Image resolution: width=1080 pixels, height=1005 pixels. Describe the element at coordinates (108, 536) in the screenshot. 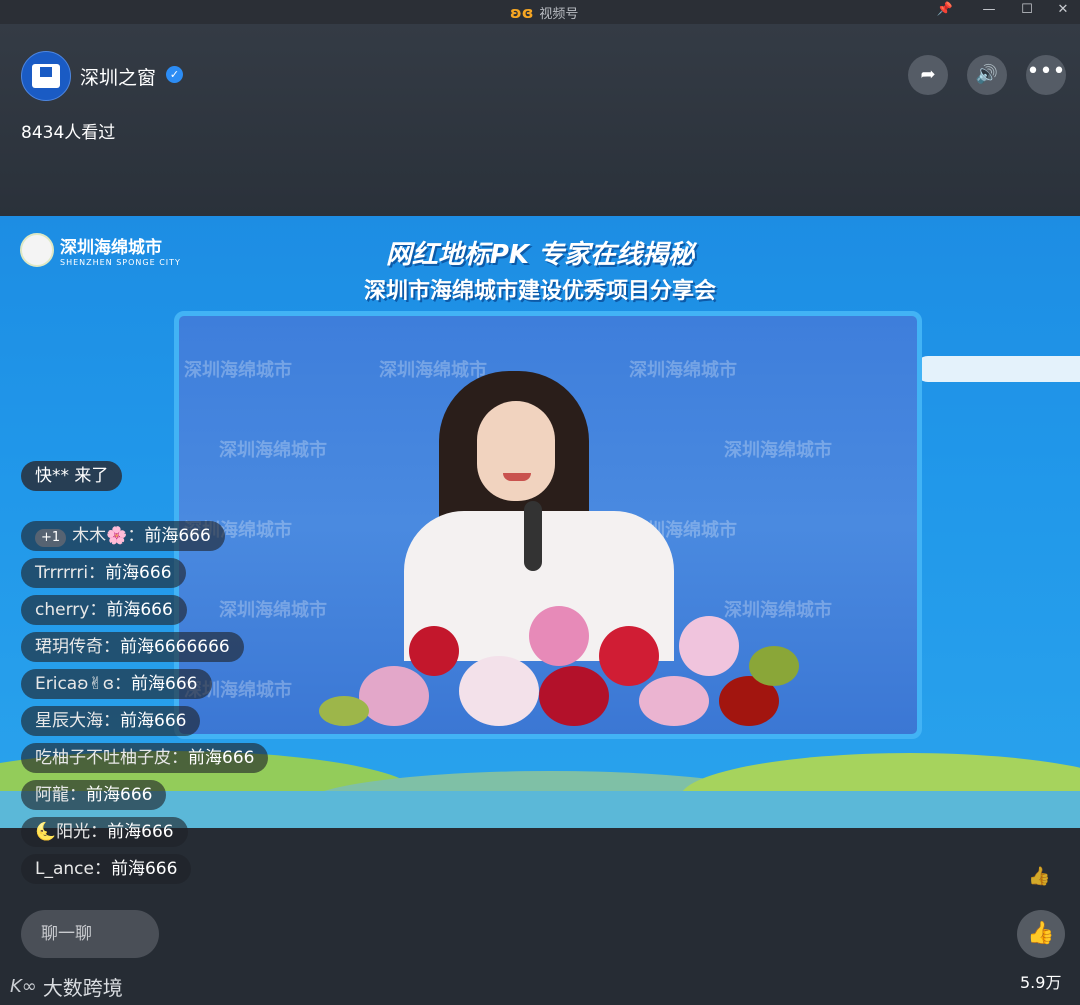

I see `comment-user: 木木🌸：` at that location.